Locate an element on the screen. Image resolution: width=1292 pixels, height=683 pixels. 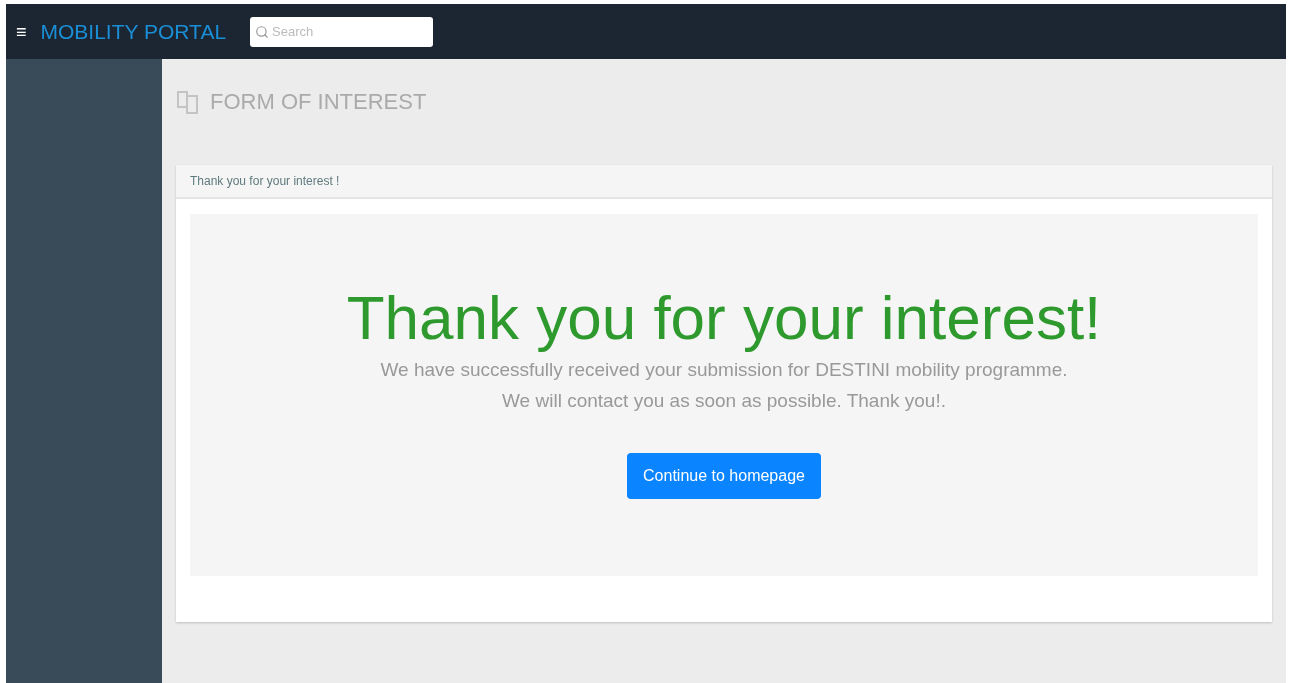
menu-button: ≡ is located at coordinates (21, 31).